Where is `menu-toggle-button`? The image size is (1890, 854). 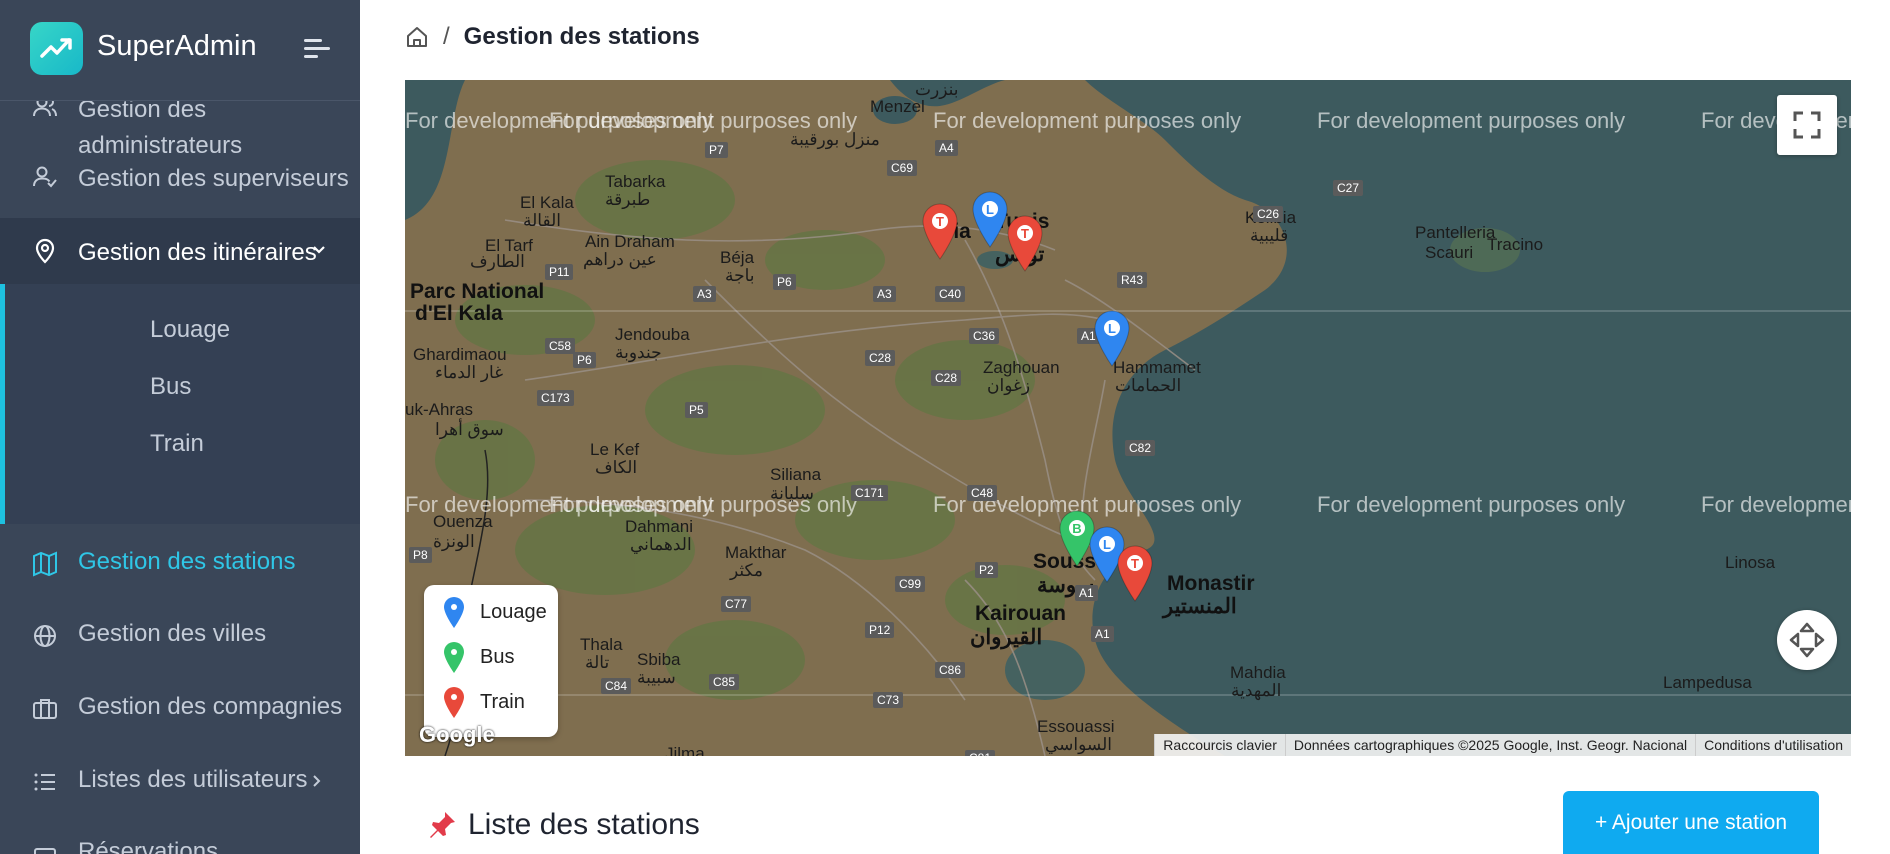
menu-toggle-button is located at coordinates (317, 50).